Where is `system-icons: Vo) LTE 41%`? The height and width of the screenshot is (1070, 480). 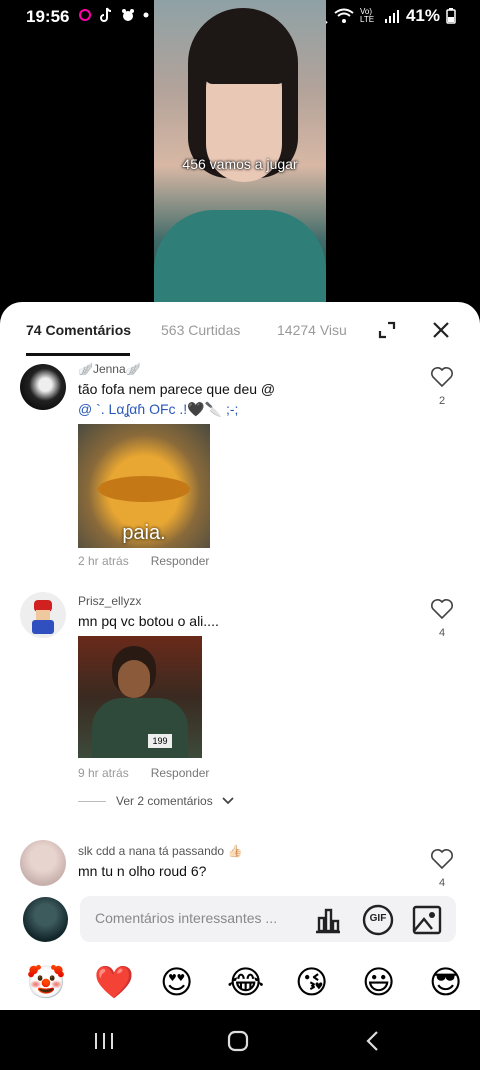 system-icons: Vo) LTE 41% is located at coordinates (383, 16).